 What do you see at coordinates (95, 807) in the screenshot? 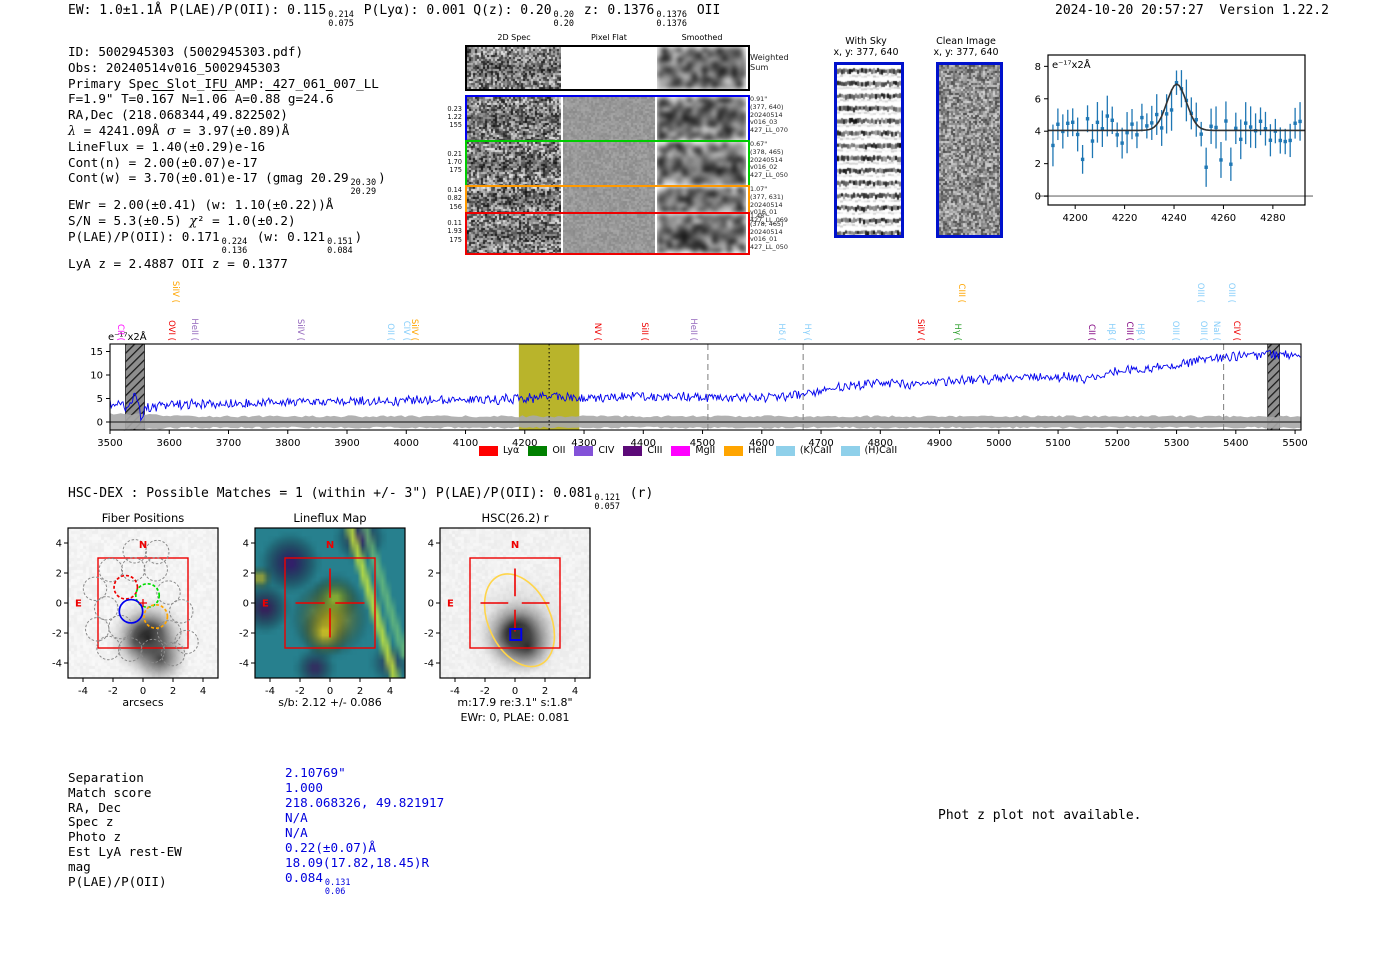
I see `match-table-label: RA, Dec` at bounding box center [95, 807].